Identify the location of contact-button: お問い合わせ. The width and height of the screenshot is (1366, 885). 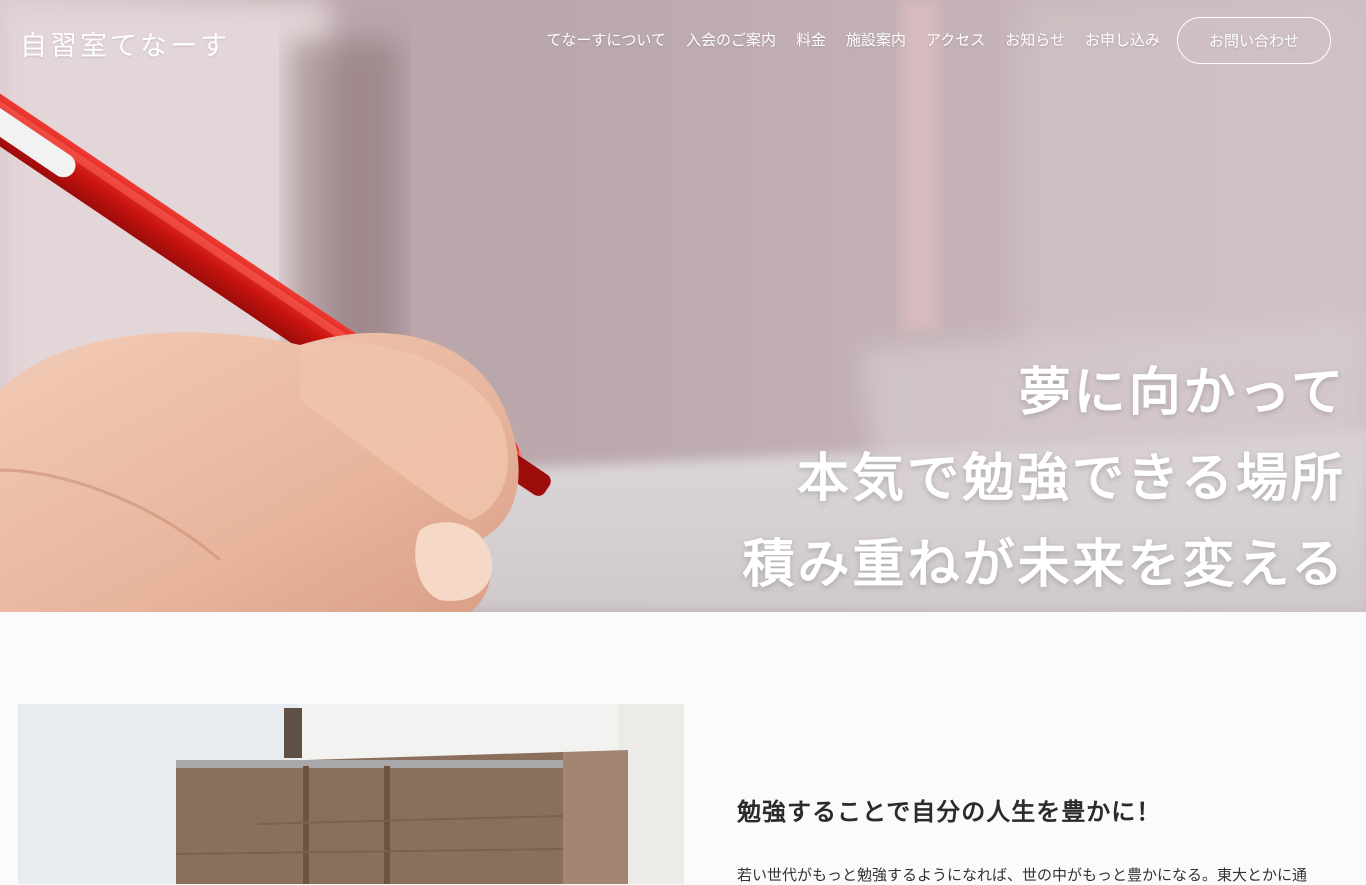
(1254, 40).